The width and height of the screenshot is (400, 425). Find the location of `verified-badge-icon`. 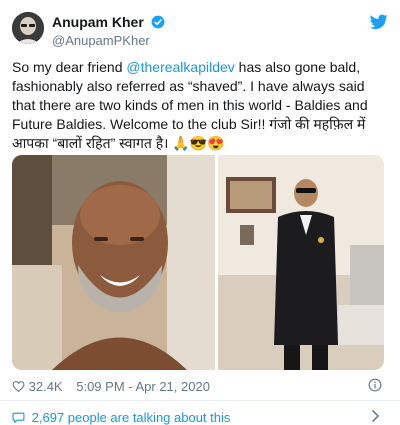

verified-badge-icon is located at coordinates (158, 22).